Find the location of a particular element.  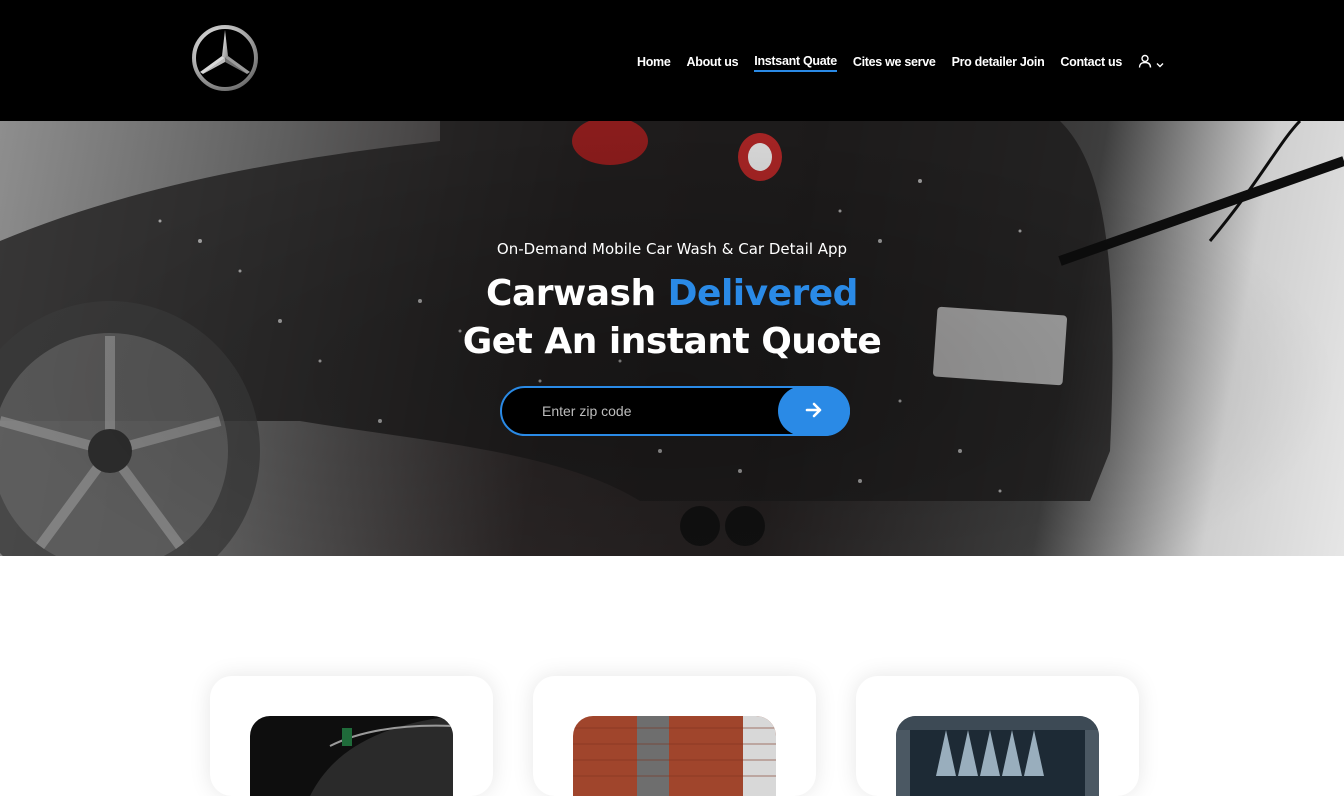

car-wash-brushes-image is located at coordinates (997, 756).